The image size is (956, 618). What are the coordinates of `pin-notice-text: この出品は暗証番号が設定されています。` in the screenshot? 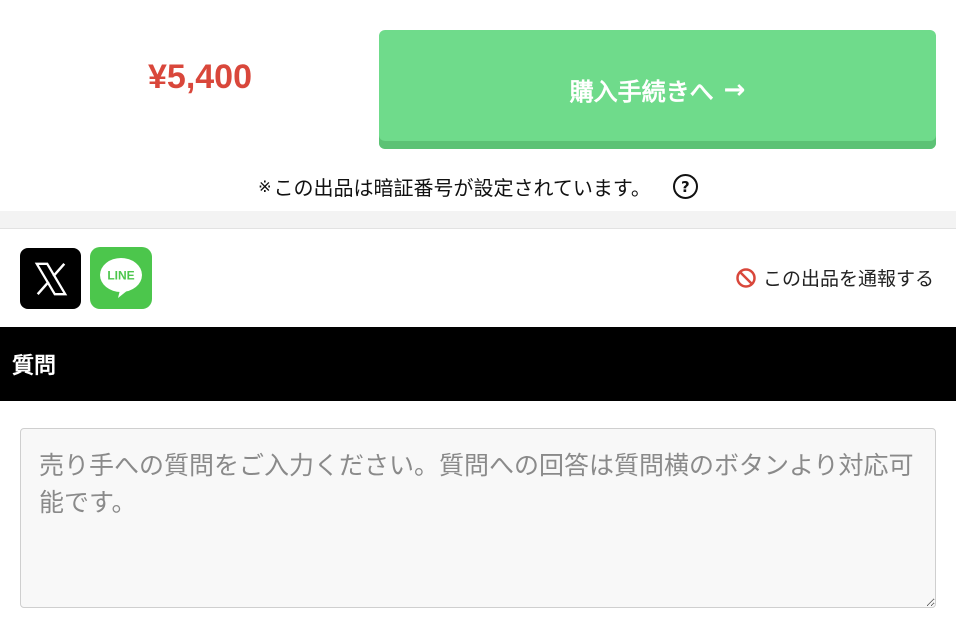 It's located at (462, 188).